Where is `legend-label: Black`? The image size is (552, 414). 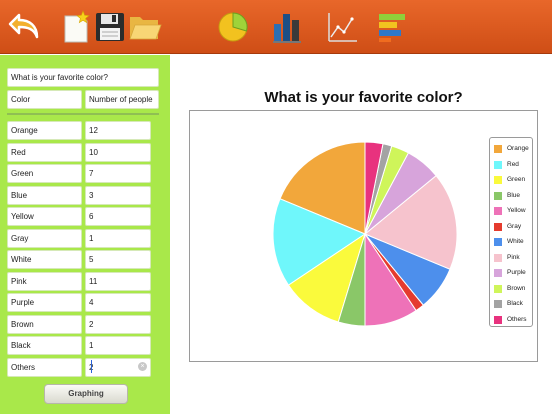 legend-label: Black is located at coordinates (515, 303).